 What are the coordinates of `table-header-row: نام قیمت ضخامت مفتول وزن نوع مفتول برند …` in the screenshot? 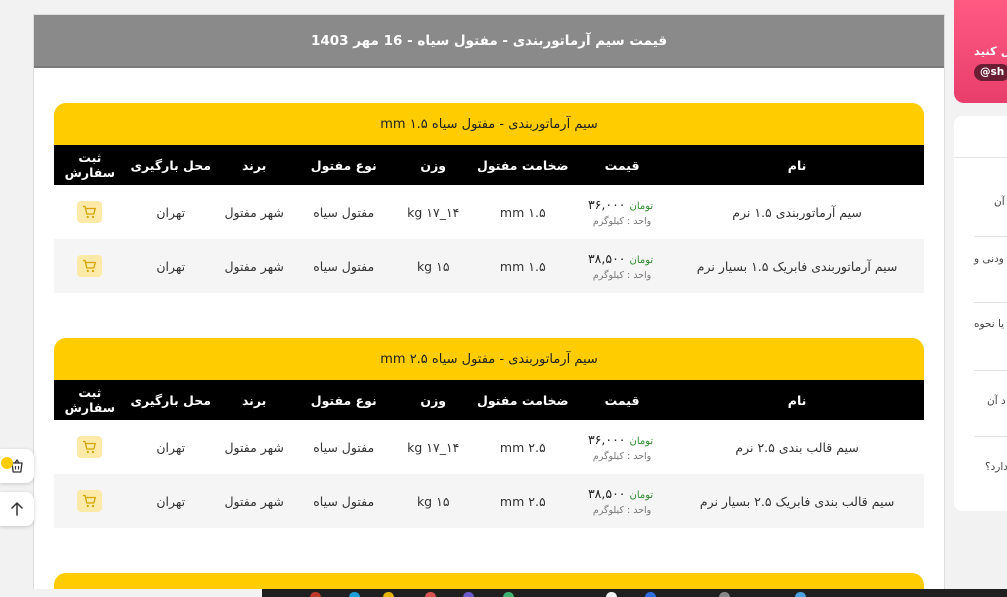 It's located at (489, 400).